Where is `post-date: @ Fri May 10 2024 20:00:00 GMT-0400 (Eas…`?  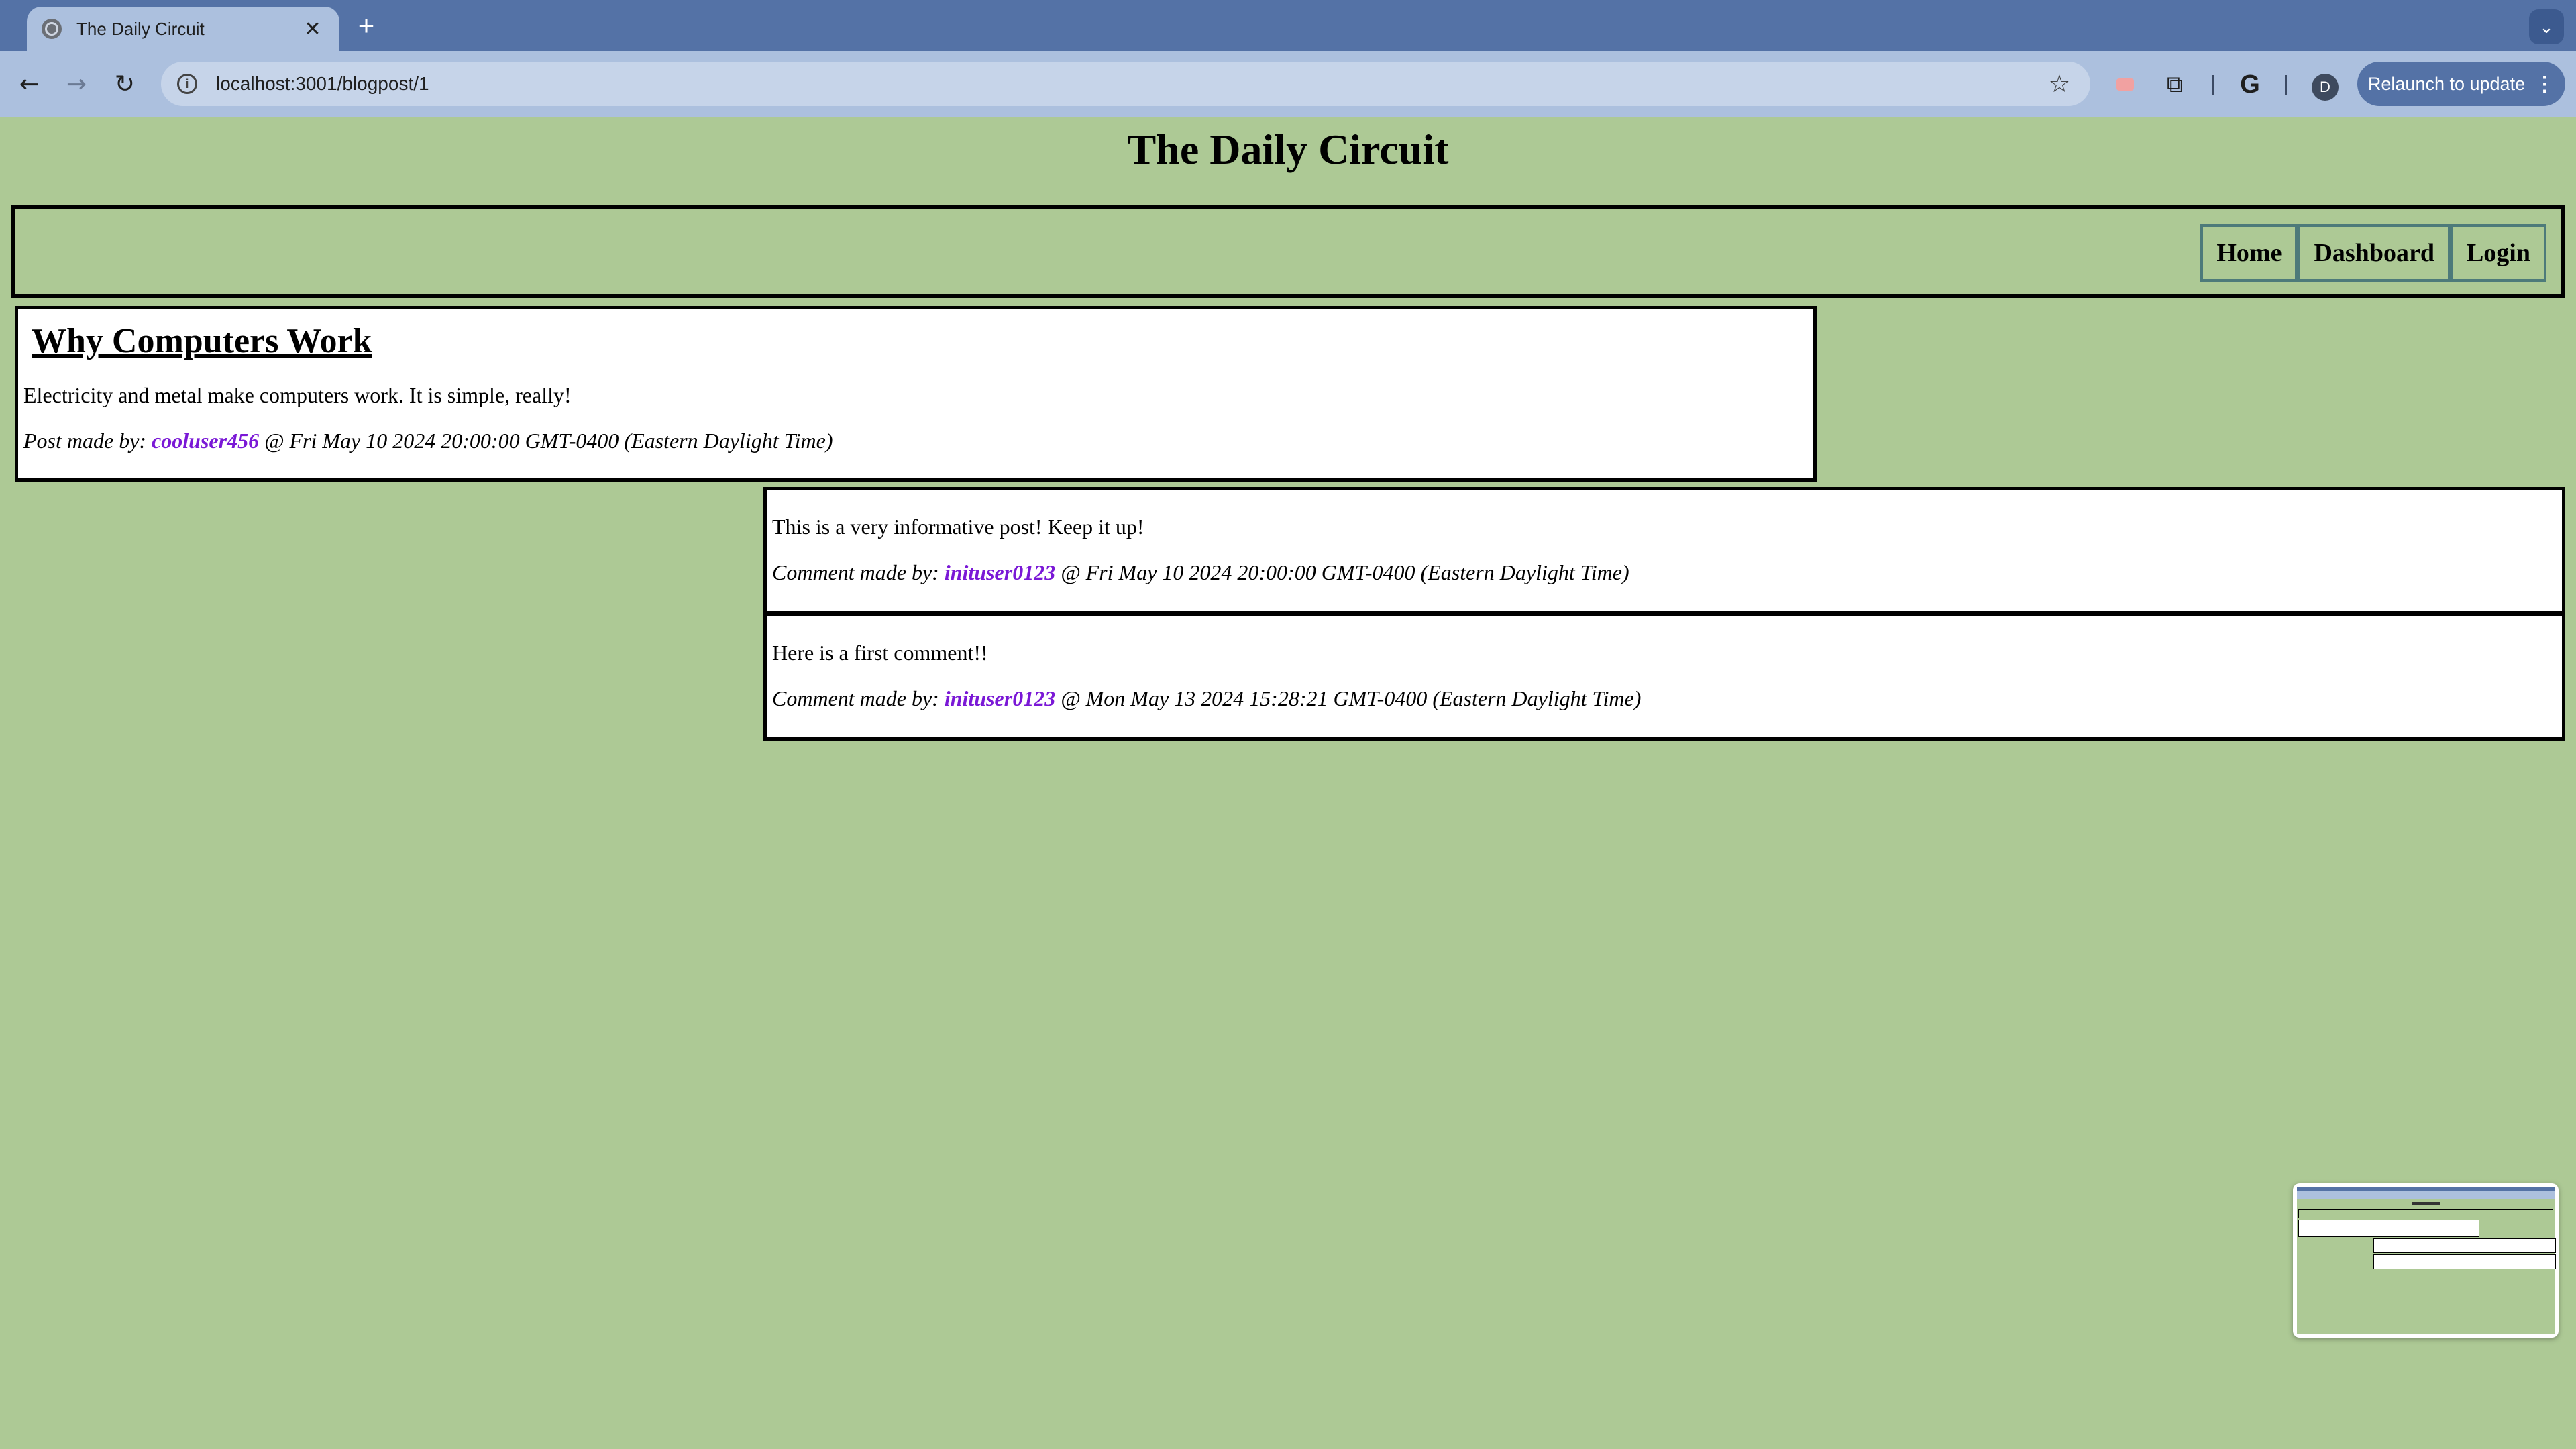
post-date: @ Fri May 10 2024 20:00:00 GMT-0400 (Eas… is located at coordinates (546, 441).